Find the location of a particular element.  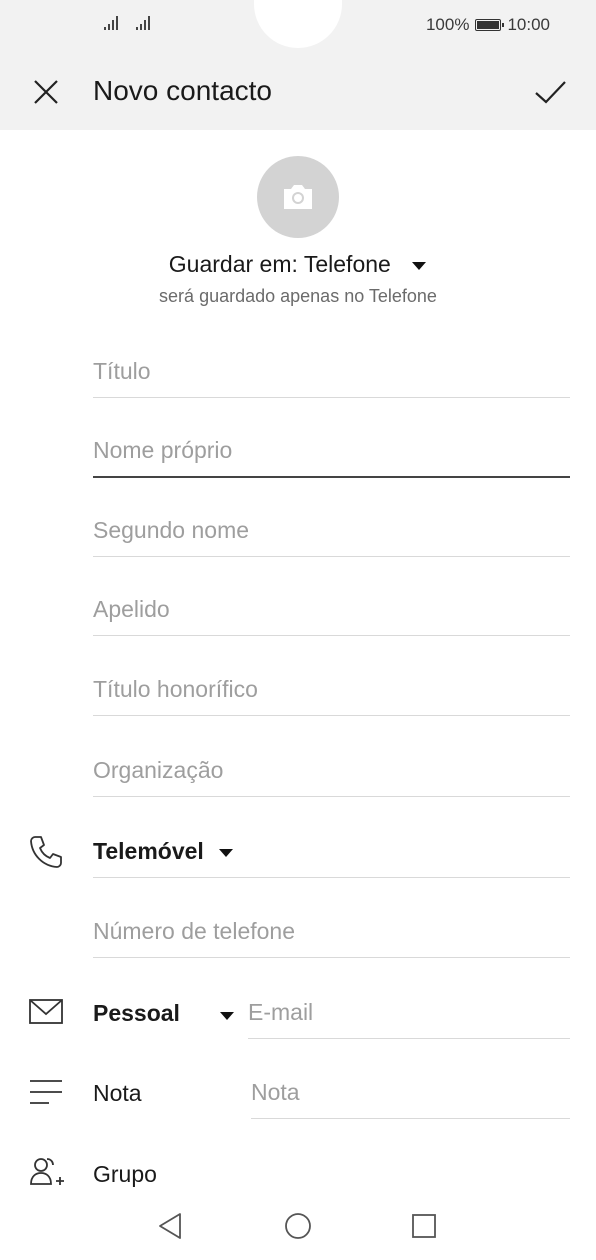

title-field: Título is located at coordinates (331, 368).